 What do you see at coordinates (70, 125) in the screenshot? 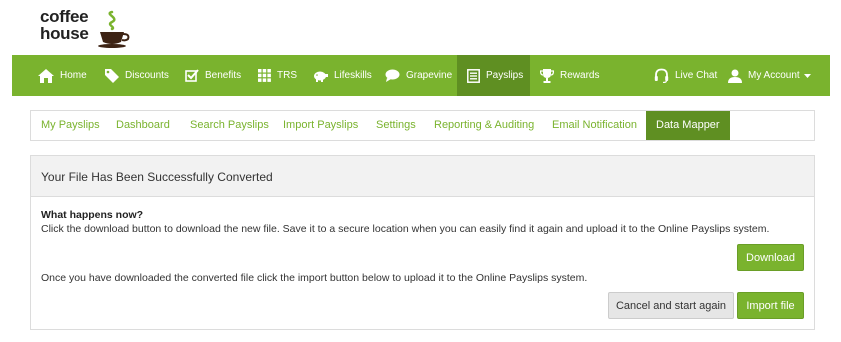
I see `tab-my-payslips: My Payslips` at bounding box center [70, 125].